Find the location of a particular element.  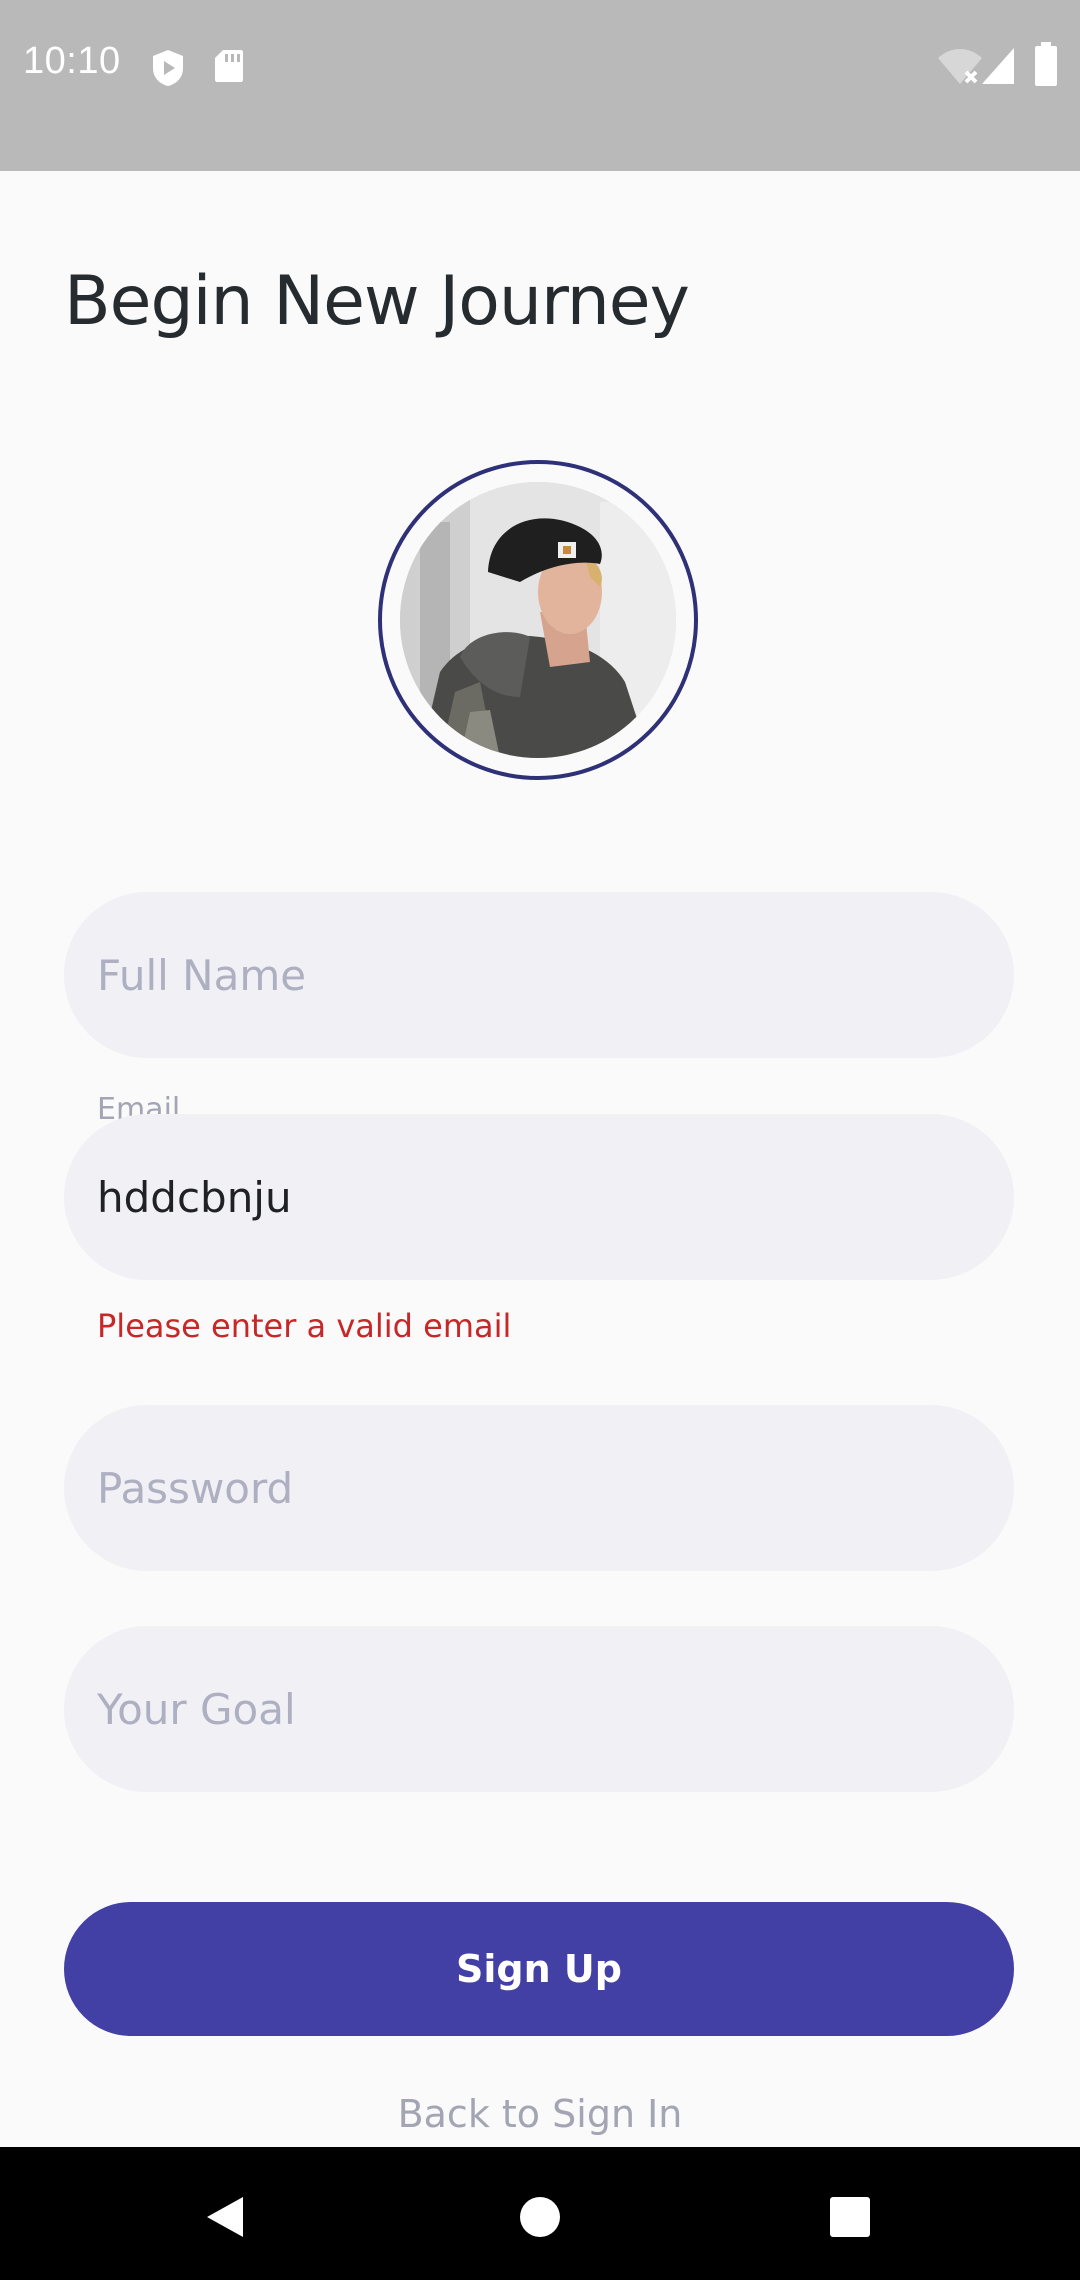

status-bar: 10:10 is located at coordinates (540, 85).